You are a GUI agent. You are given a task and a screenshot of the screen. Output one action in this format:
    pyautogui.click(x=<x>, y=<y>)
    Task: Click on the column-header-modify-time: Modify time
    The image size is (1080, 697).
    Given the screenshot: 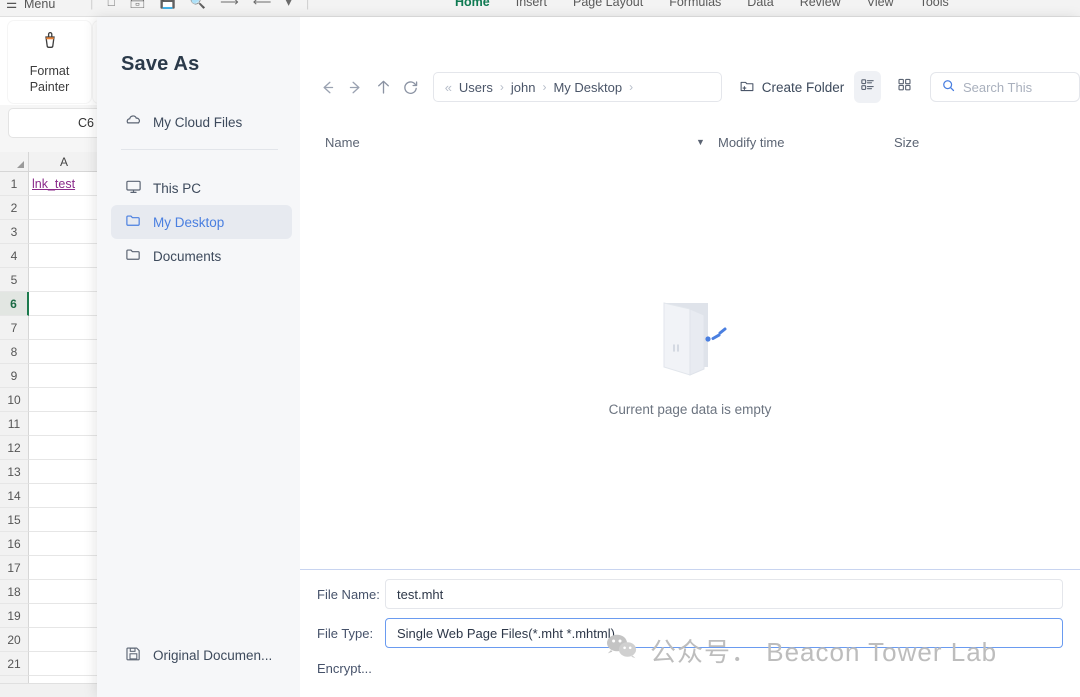 What is the action you would take?
    pyautogui.click(x=751, y=142)
    